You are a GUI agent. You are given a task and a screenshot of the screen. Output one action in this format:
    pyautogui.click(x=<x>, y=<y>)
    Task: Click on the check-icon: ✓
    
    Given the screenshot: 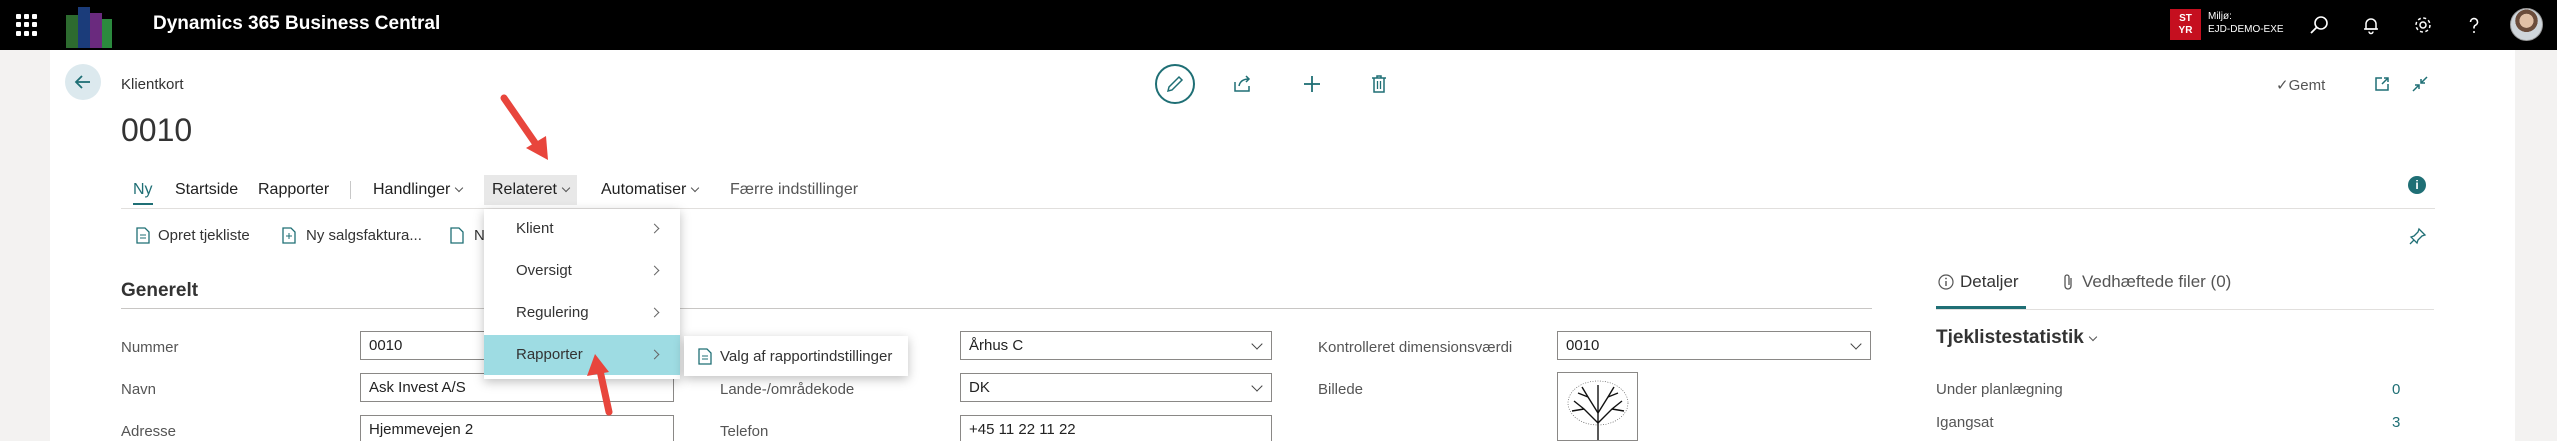 What is the action you would take?
    pyautogui.click(x=2282, y=85)
    